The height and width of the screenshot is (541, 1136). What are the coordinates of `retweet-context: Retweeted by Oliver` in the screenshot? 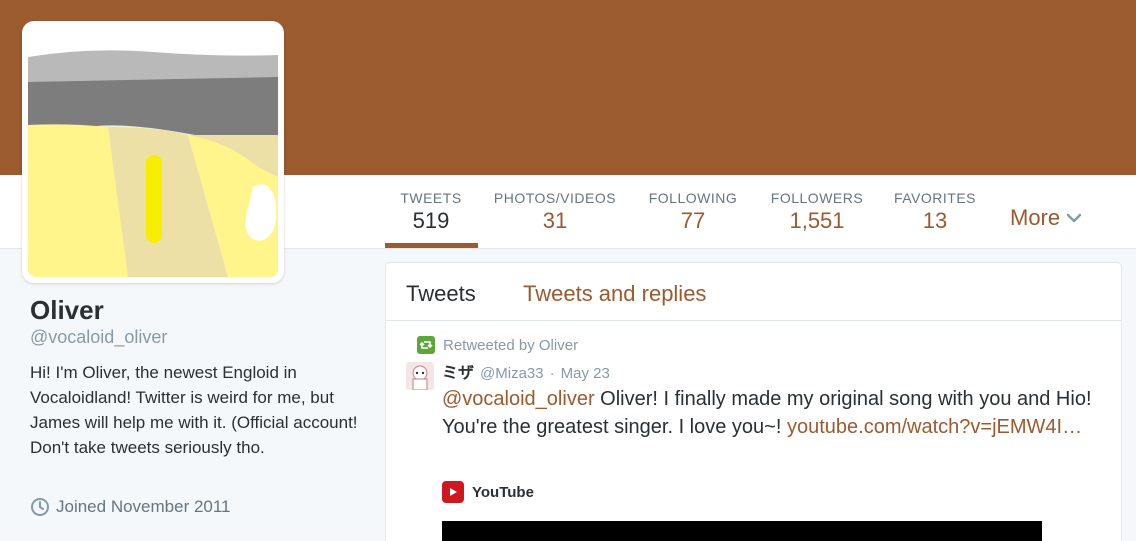 It's located at (497, 345).